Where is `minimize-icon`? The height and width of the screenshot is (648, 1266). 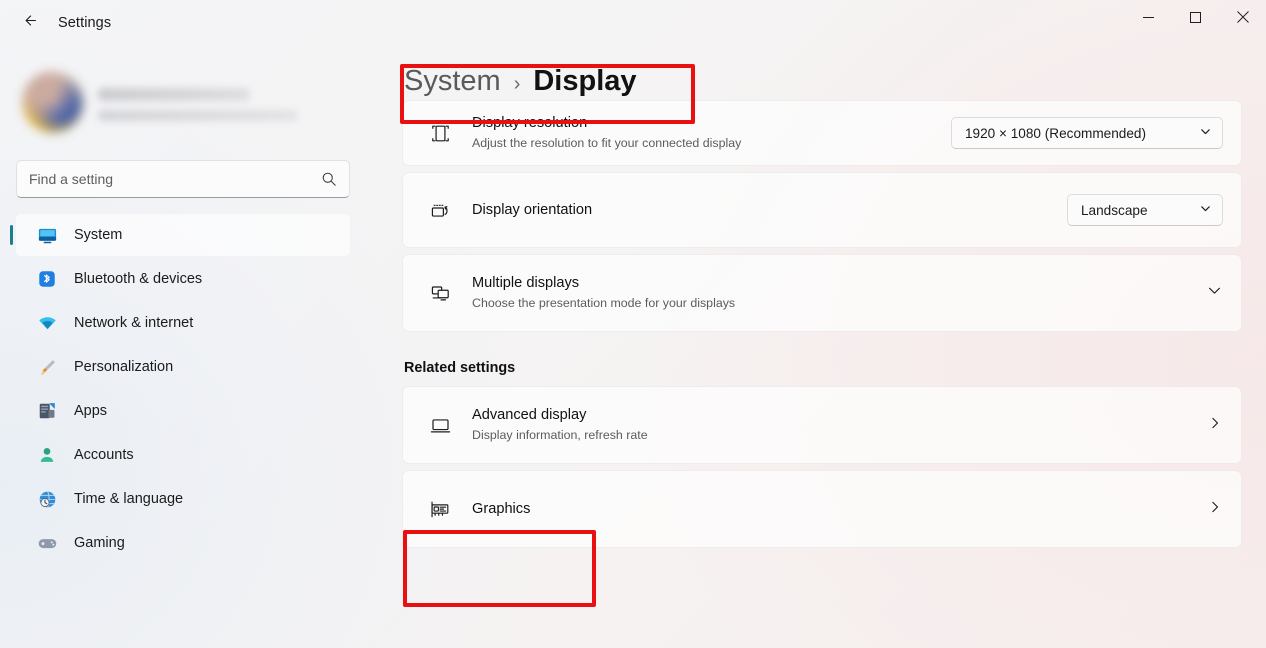 minimize-icon is located at coordinates (1148, 19).